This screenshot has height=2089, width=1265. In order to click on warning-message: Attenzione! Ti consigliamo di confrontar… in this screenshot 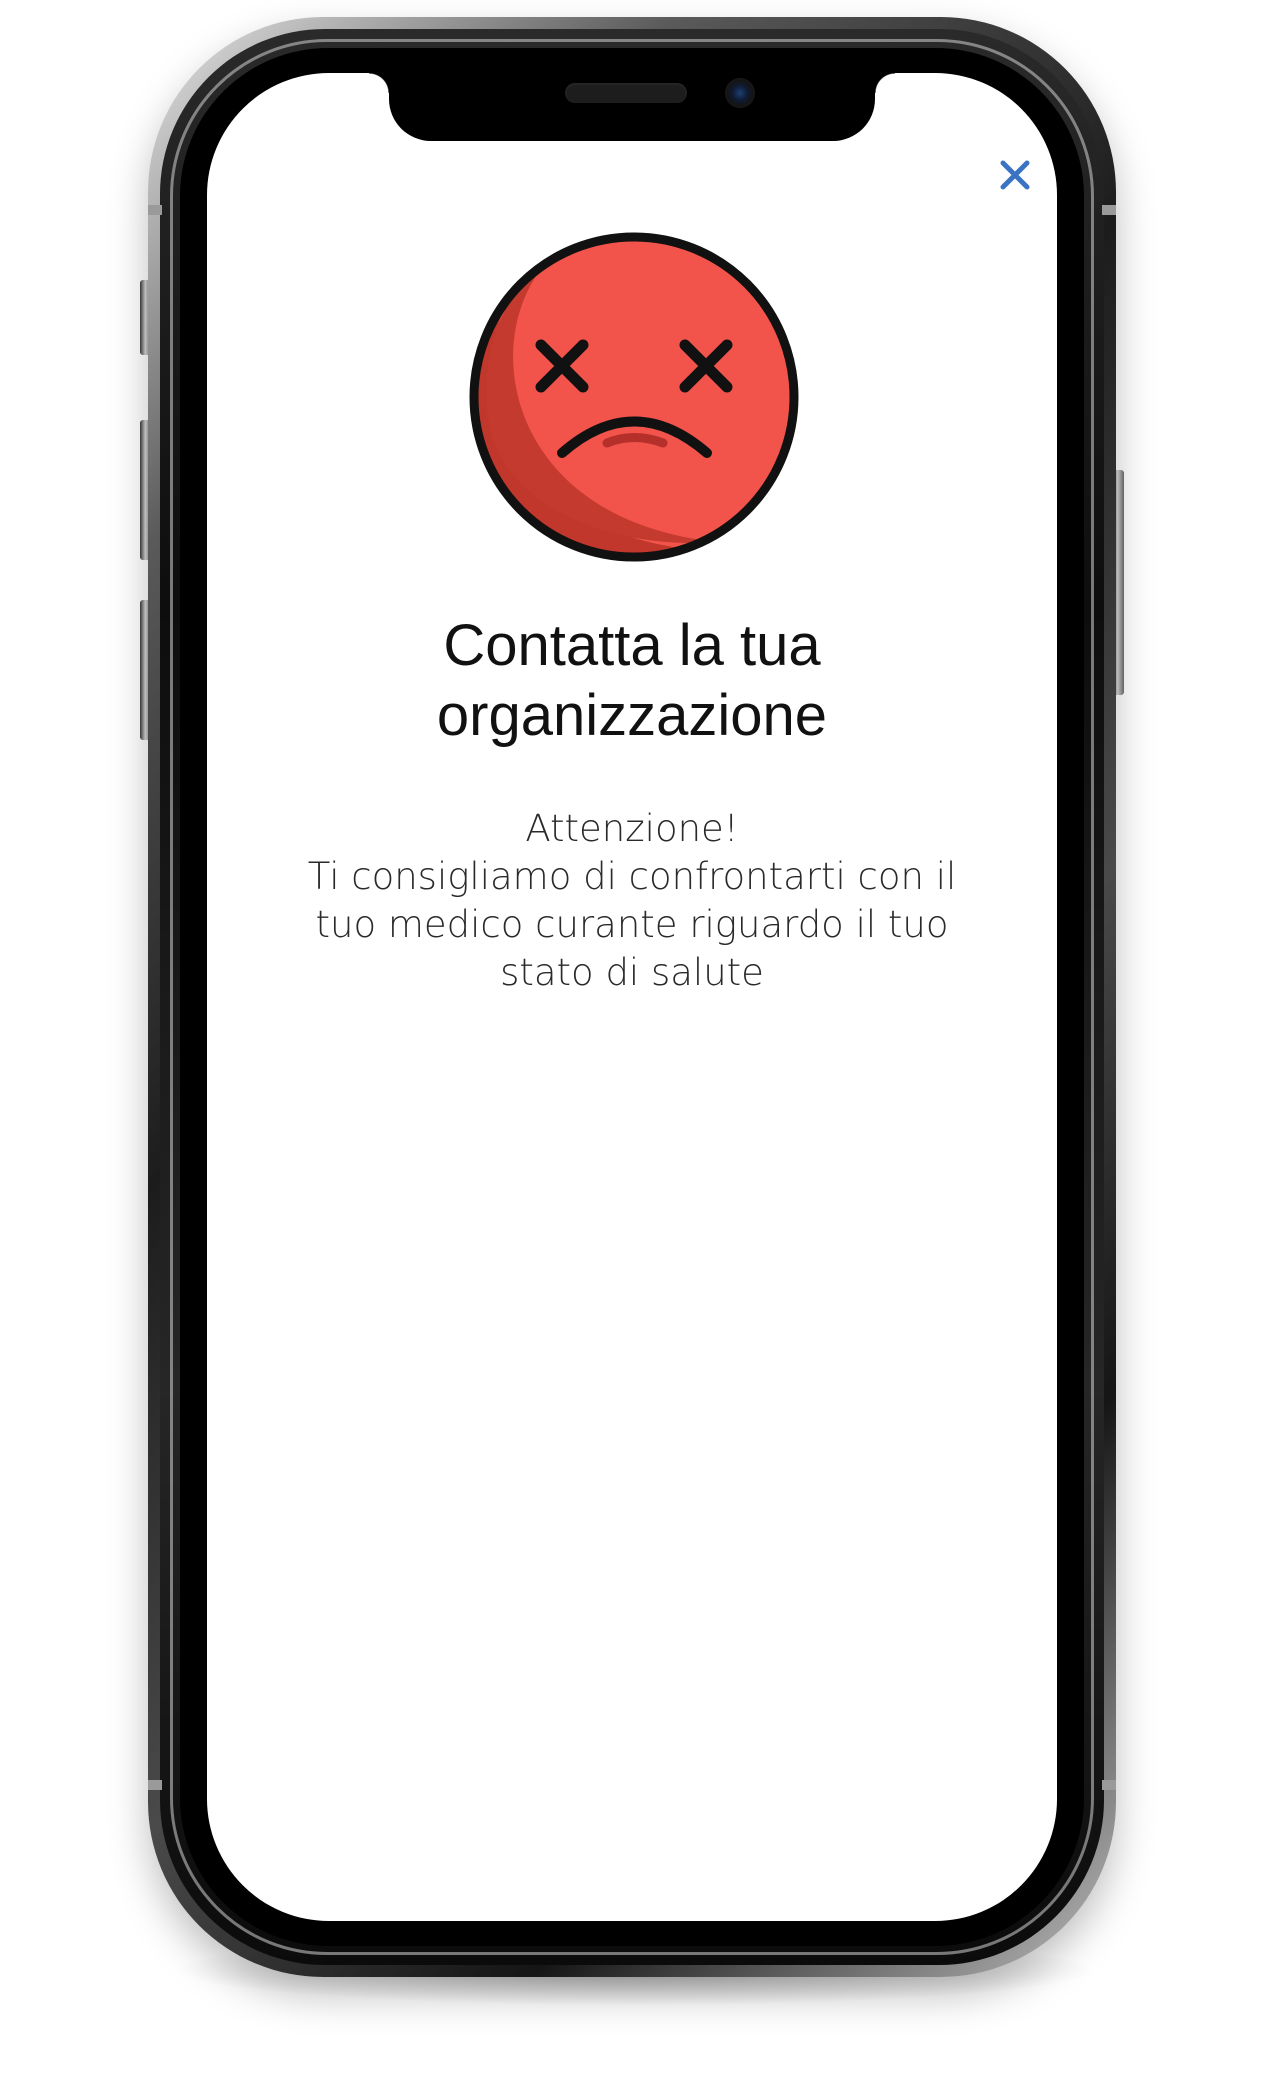, I will do `click(632, 901)`.